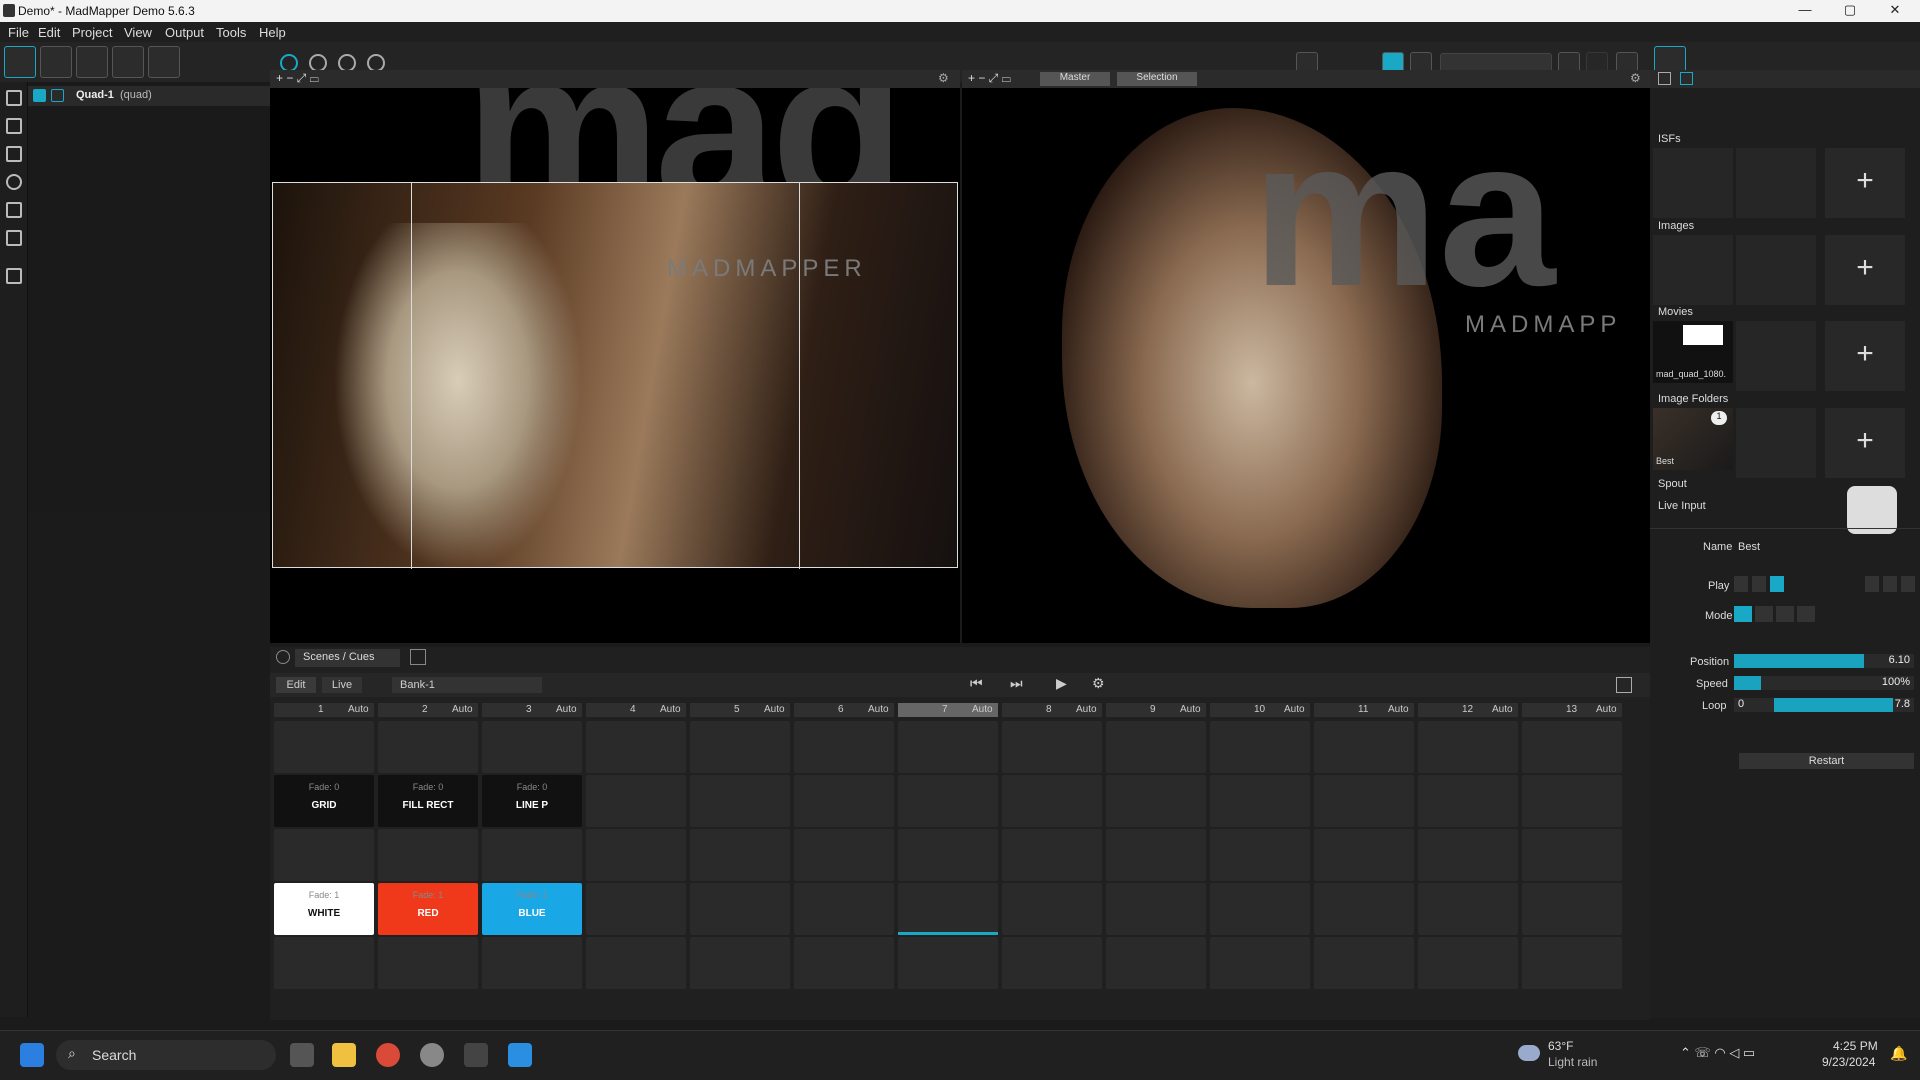  What do you see at coordinates (1865, 356) in the screenshot?
I see `add-movie-button: +` at bounding box center [1865, 356].